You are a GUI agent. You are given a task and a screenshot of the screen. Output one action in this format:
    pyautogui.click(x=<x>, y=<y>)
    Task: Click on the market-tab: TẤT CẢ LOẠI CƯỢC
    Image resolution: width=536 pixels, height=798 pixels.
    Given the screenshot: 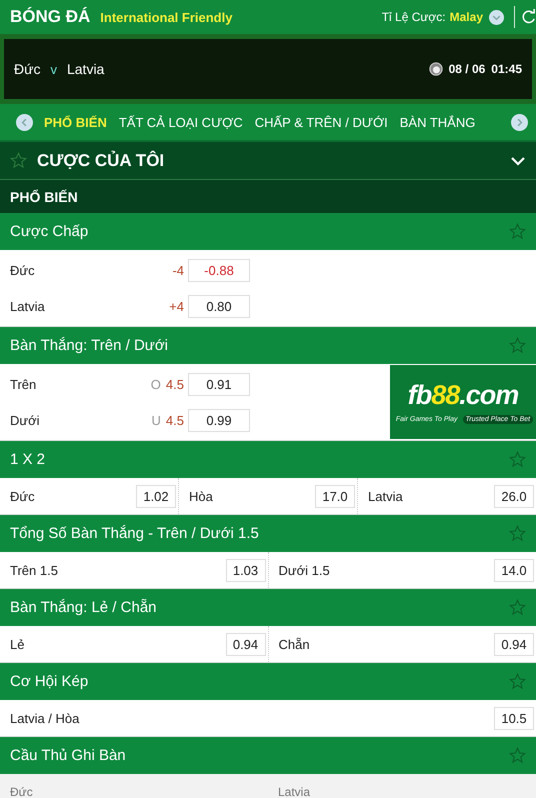 What is the action you would take?
    pyautogui.click(x=181, y=122)
    